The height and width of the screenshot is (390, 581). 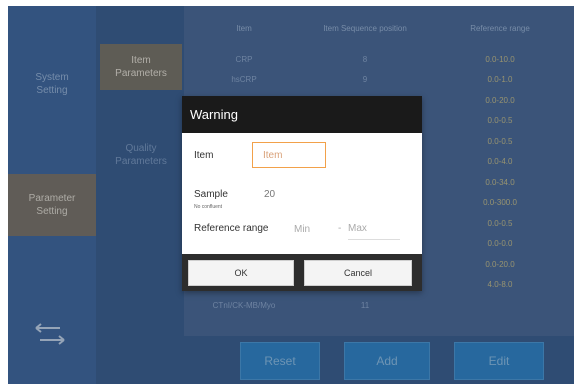 What do you see at coordinates (314, 229) in the screenshot?
I see `range-min-input: Min` at bounding box center [314, 229].